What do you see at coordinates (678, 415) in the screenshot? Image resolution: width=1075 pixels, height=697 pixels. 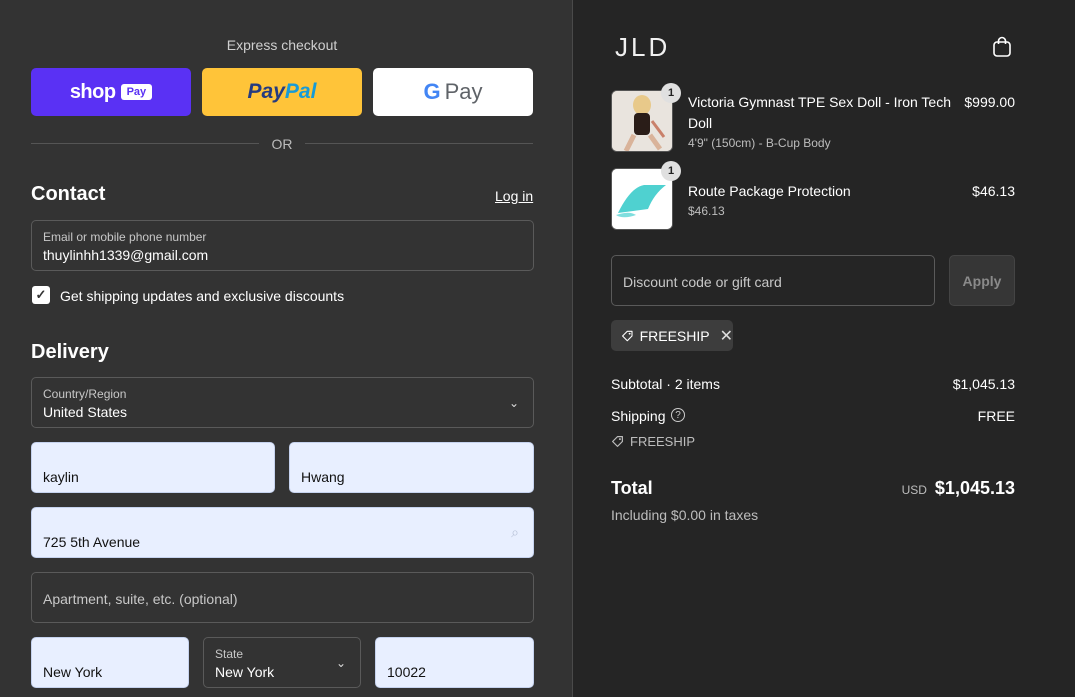 I see `help-circle-icon: ?` at bounding box center [678, 415].